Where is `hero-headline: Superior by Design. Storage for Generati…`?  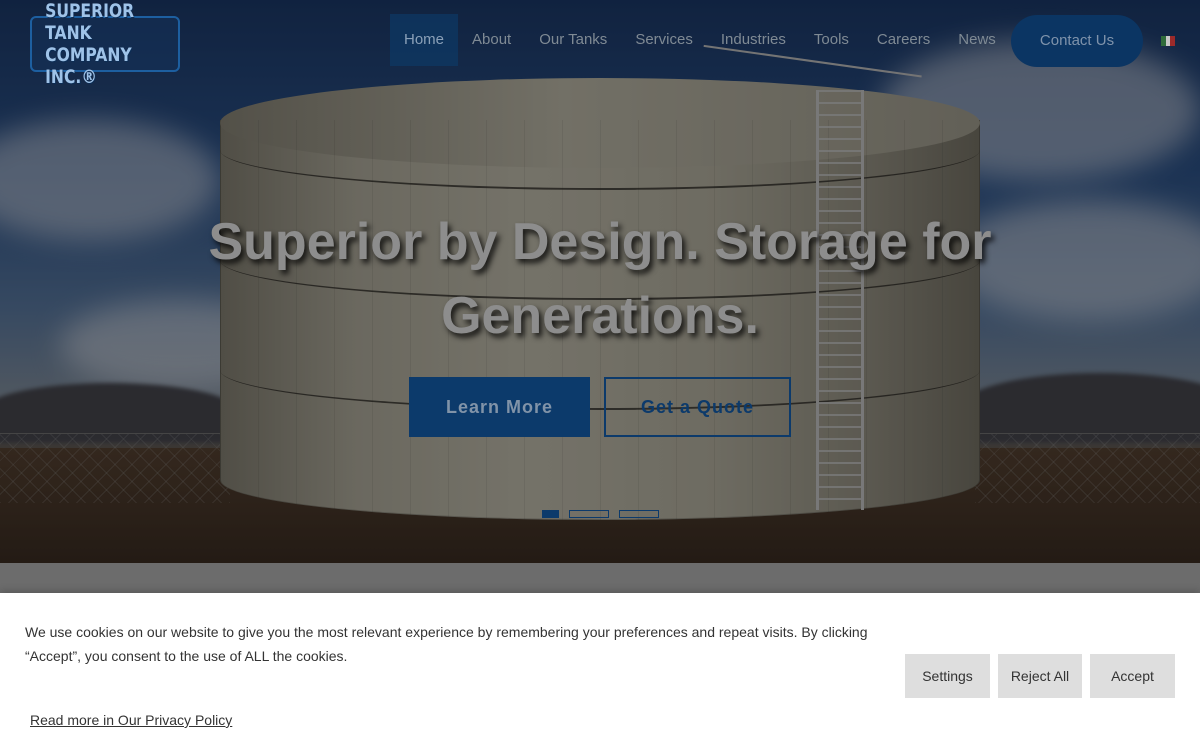
hero-headline: Superior by Design. Storage for Generati… is located at coordinates (600, 279).